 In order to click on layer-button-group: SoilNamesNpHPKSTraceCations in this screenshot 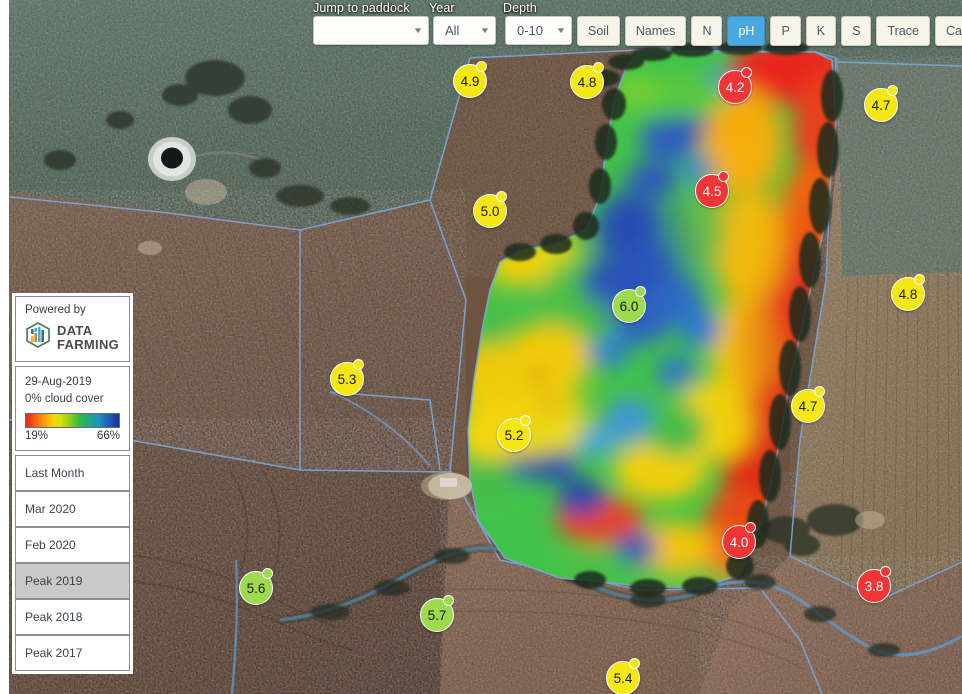, I will do `click(769, 31)`.